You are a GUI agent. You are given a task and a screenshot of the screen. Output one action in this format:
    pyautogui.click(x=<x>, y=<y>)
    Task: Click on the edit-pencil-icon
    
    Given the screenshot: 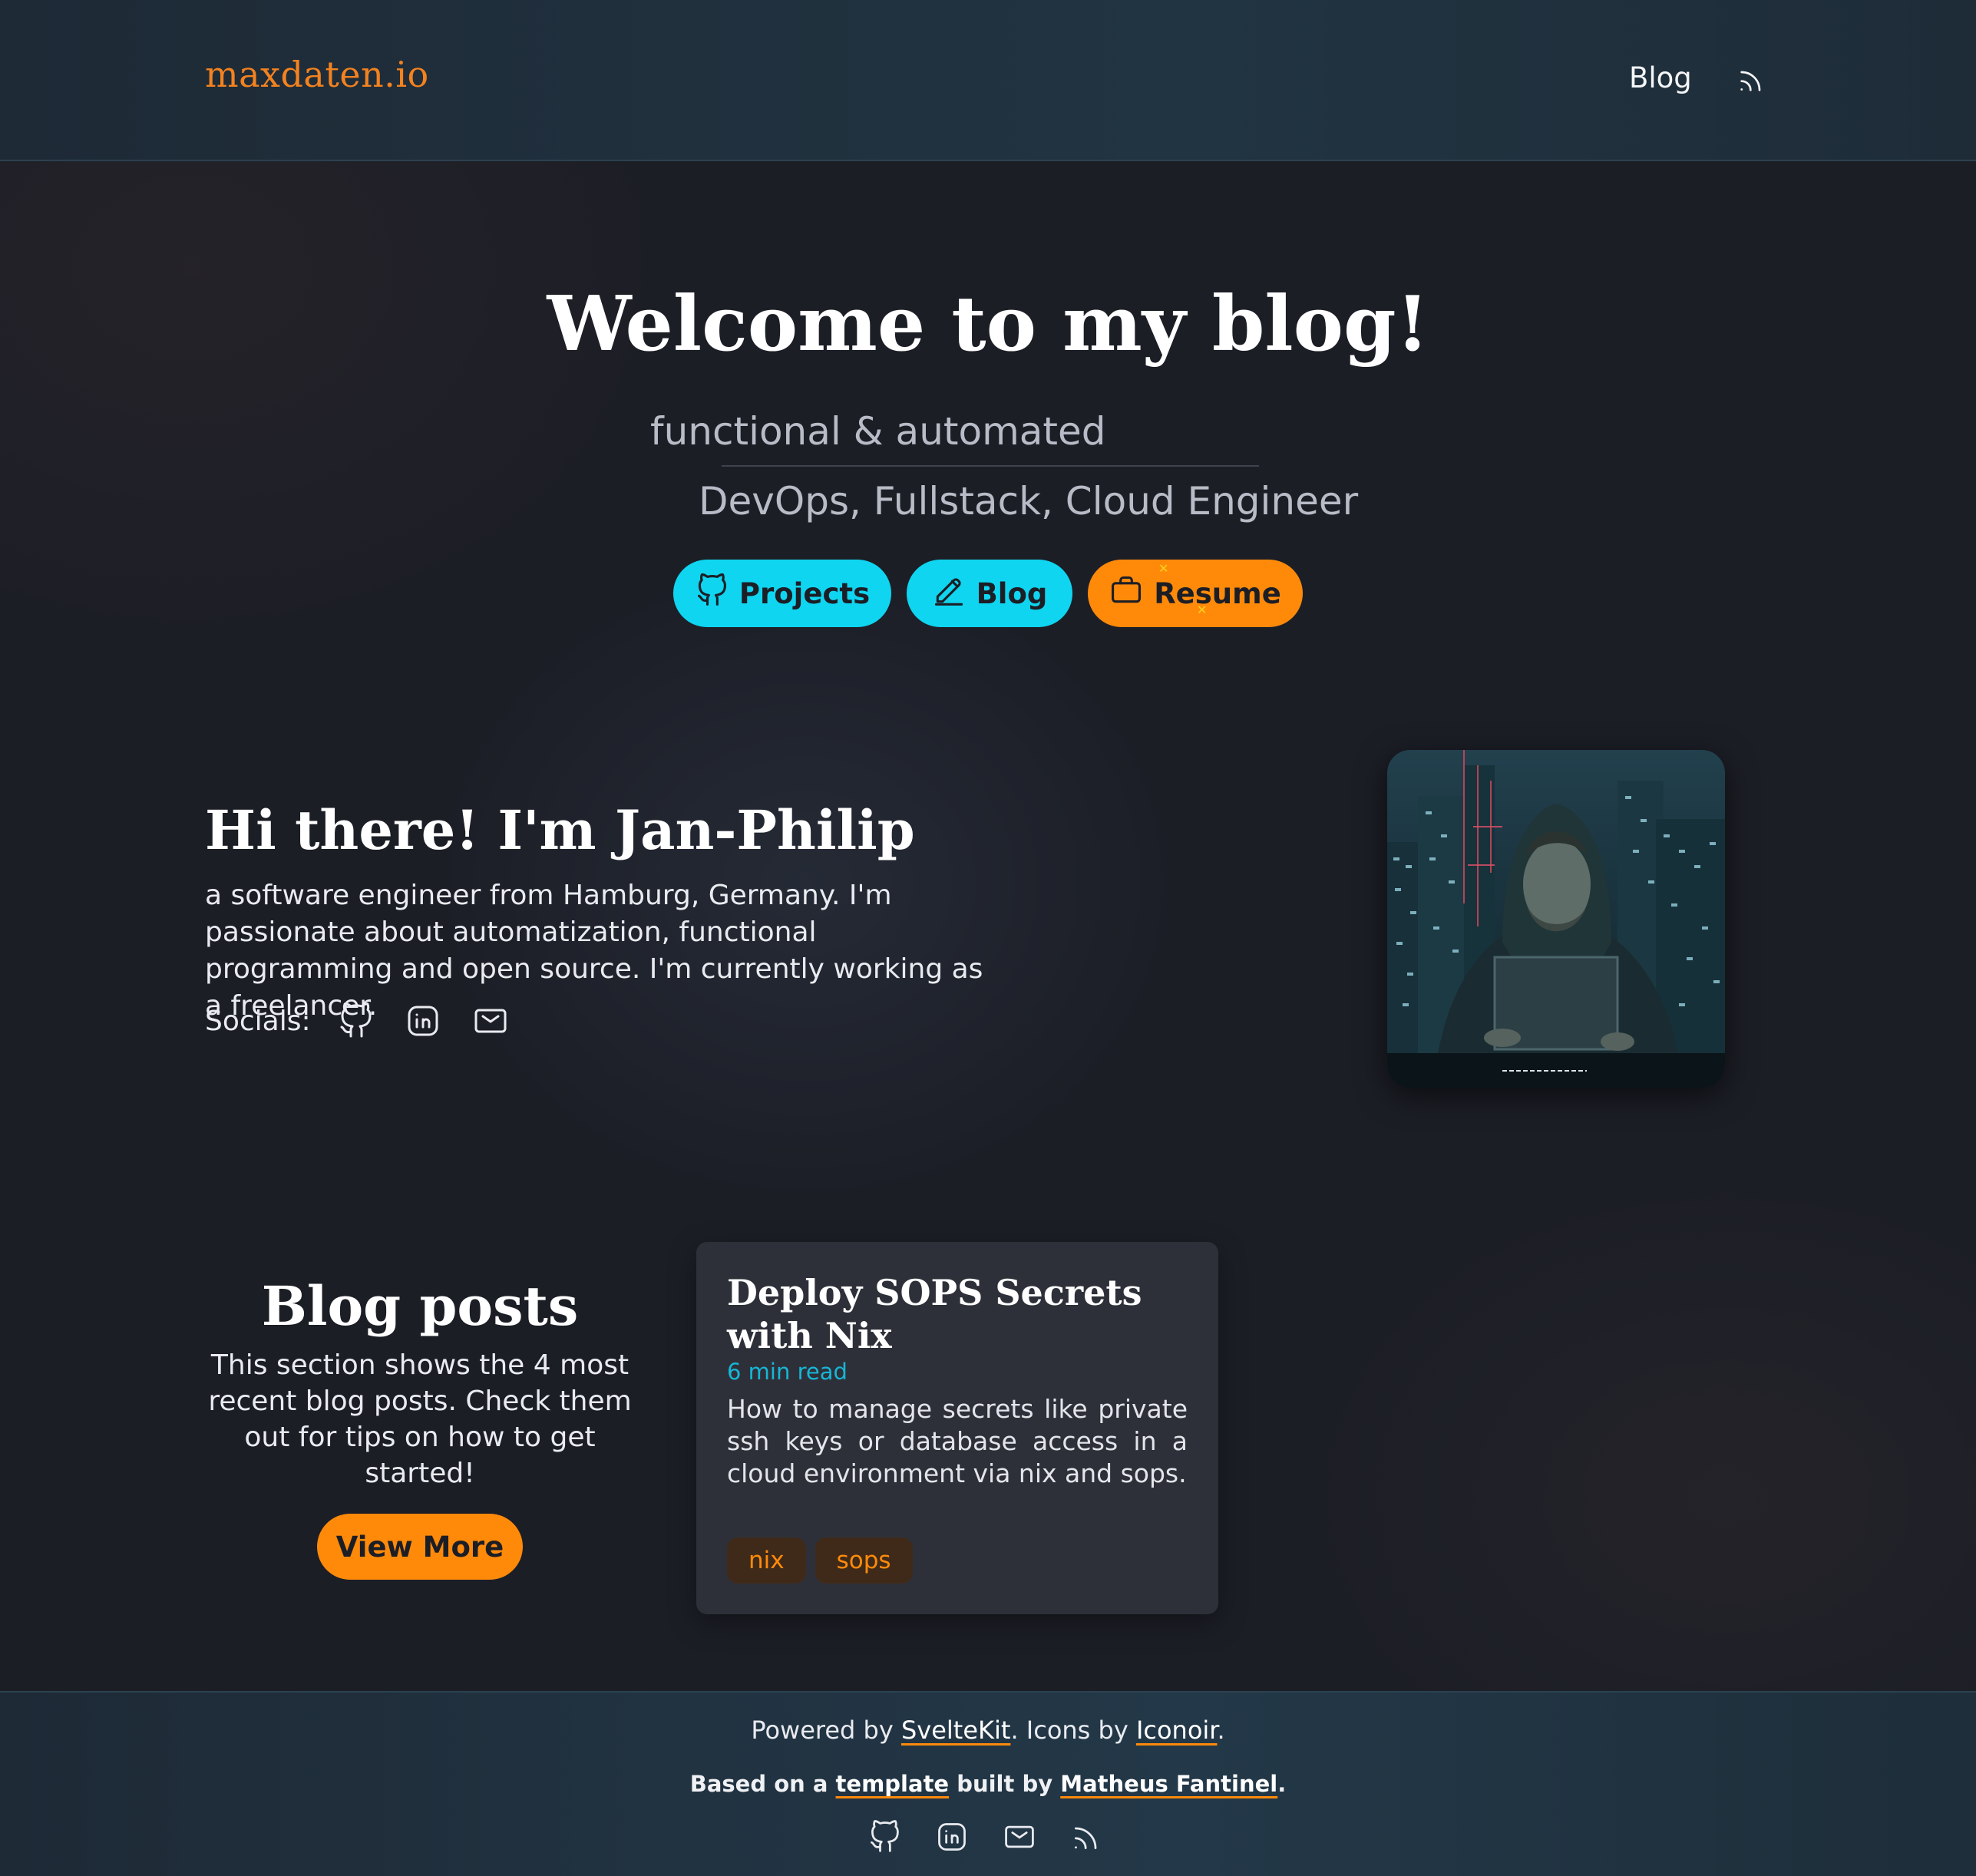 What is the action you would take?
    pyautogui.click(x=949, y=593)
    